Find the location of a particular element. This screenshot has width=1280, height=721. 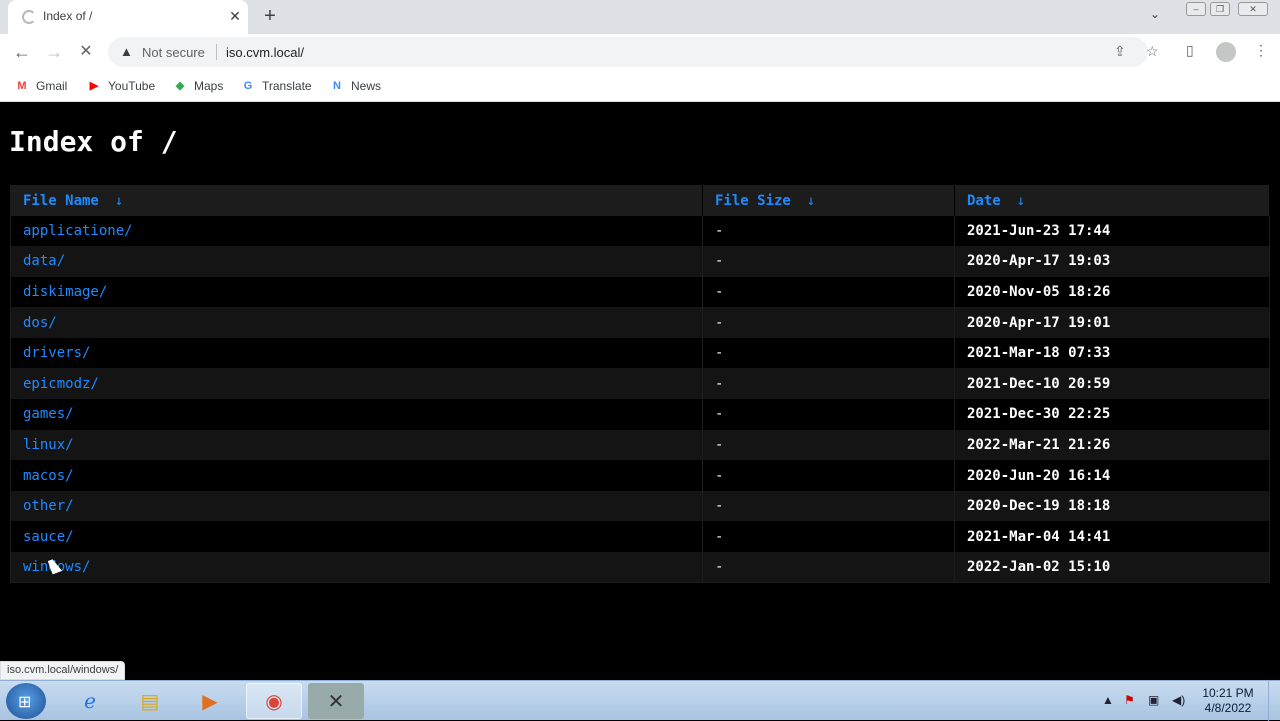

show-desktop-button is located at coordinates (1274, 701).